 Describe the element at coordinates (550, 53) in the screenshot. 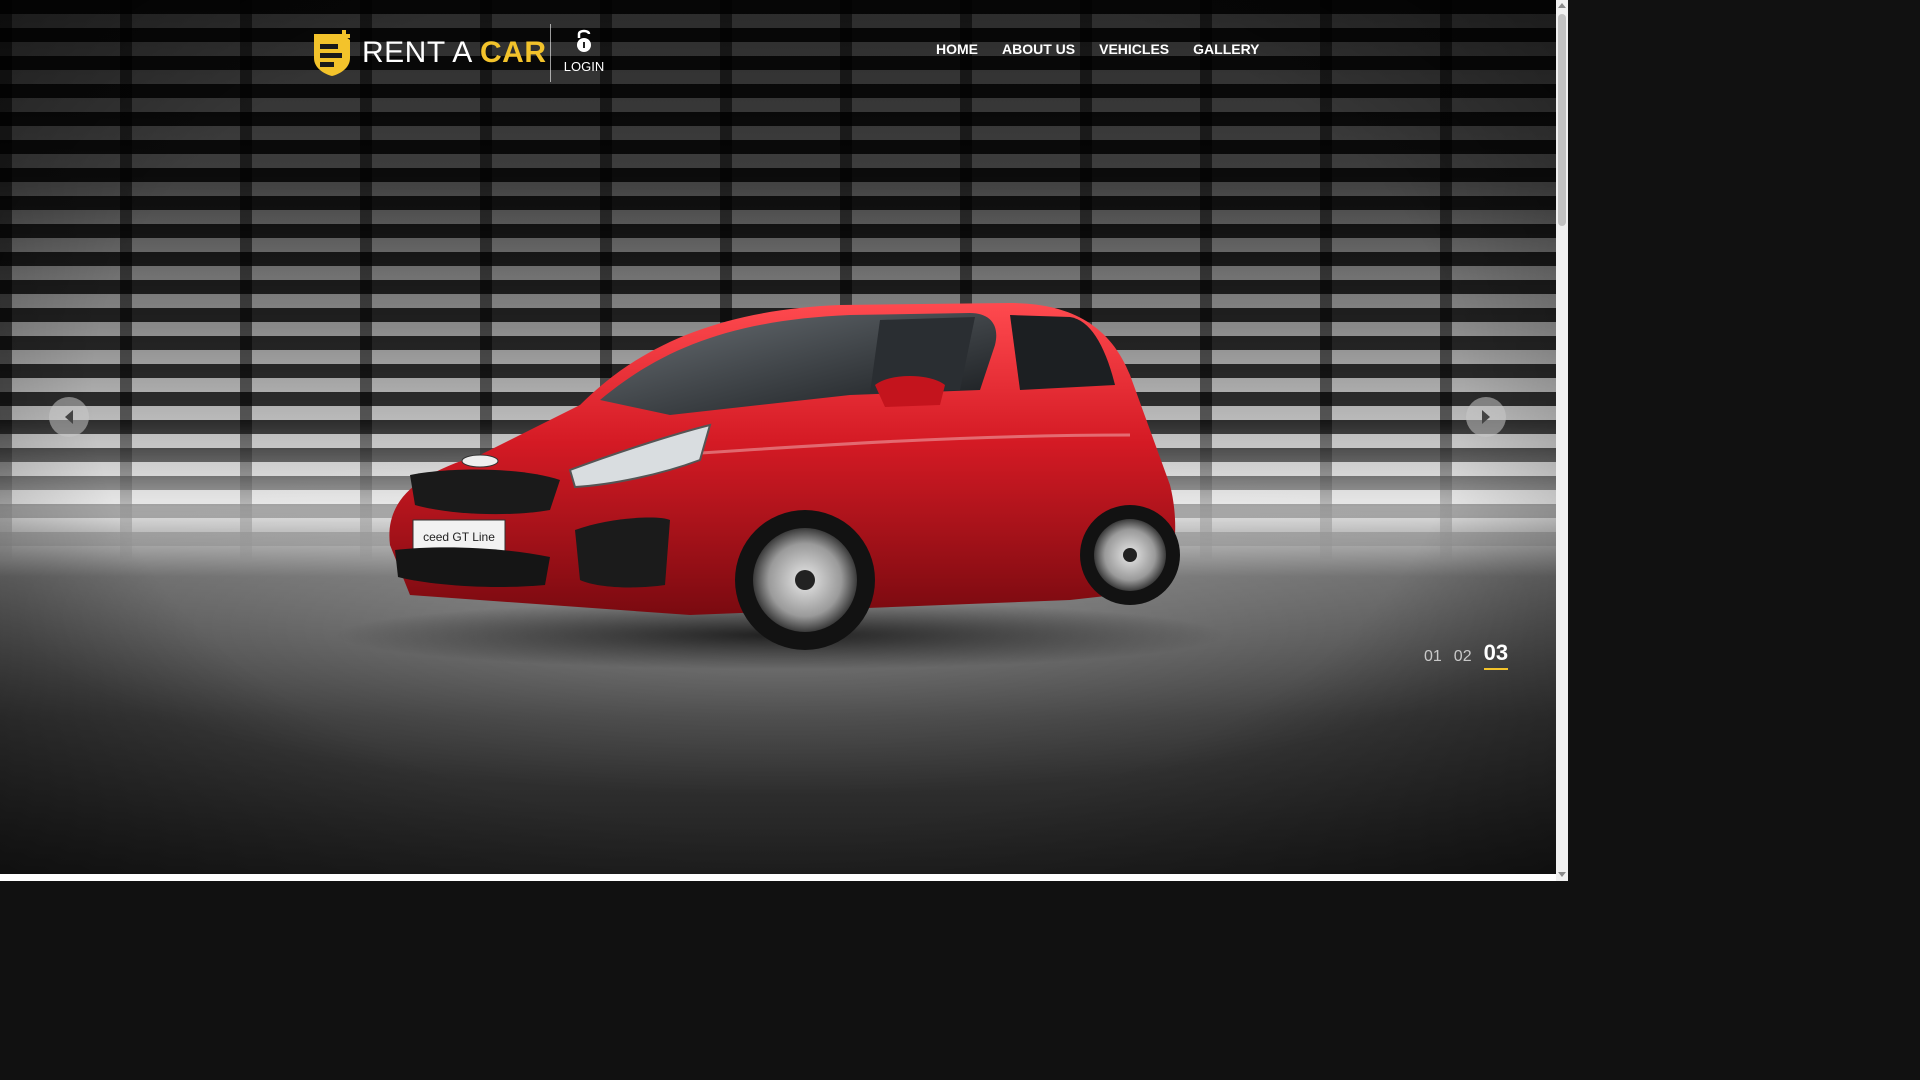

I see `header-divider` at that location.